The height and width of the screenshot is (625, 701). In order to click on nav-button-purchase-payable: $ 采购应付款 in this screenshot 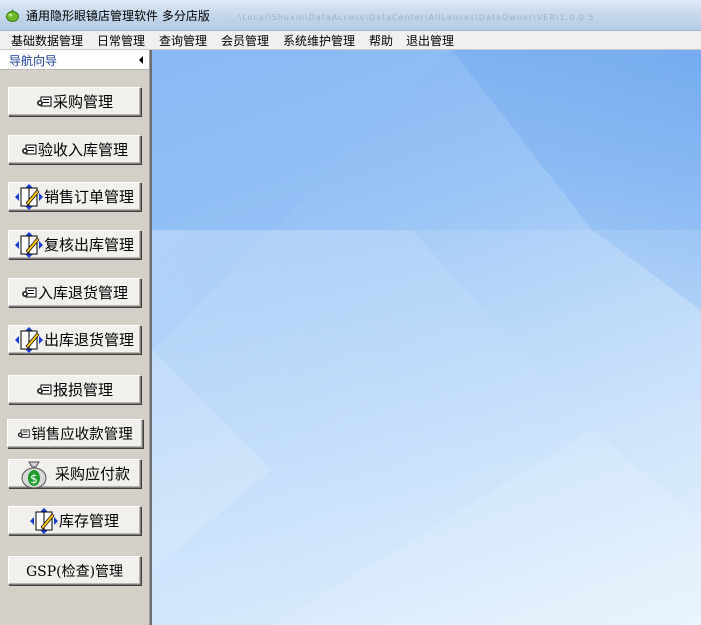, I will do `click(74, 473)`.